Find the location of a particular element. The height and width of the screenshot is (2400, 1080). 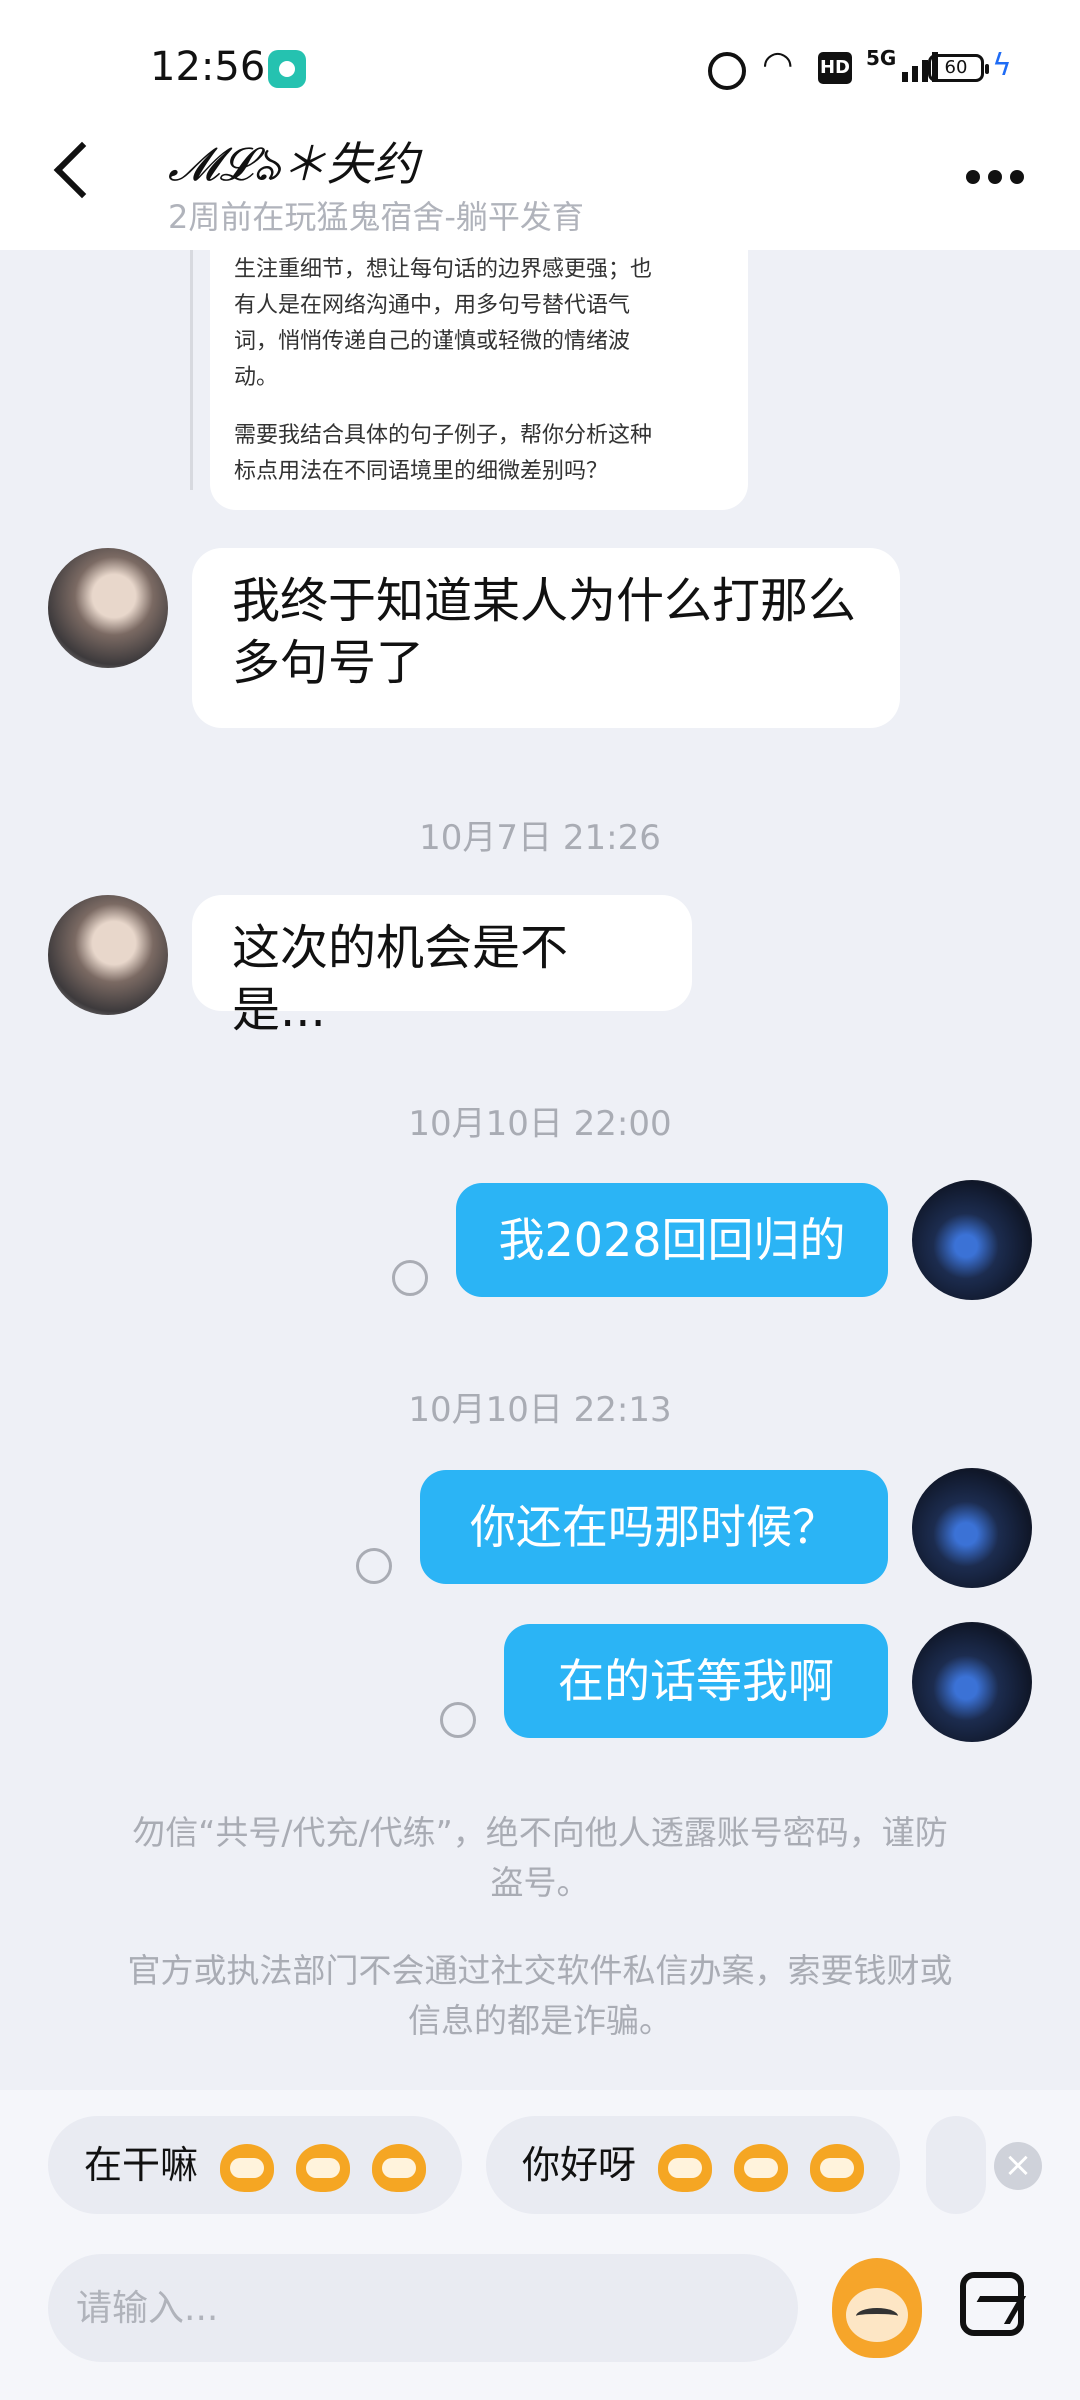

notice-line: 信息的都是诈骗。 is located at coordinates (540, 2020).